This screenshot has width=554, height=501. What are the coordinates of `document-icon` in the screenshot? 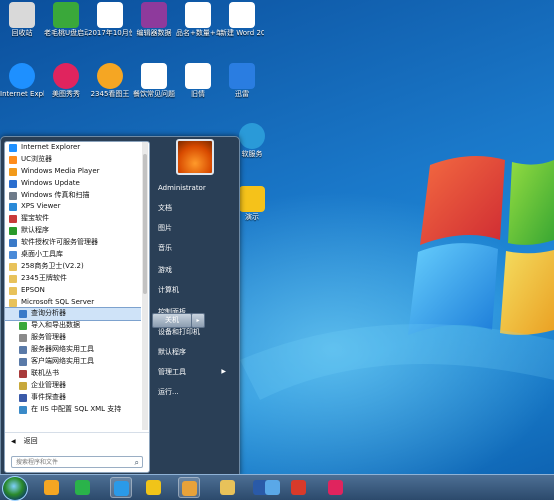 It's located at (110, 15).